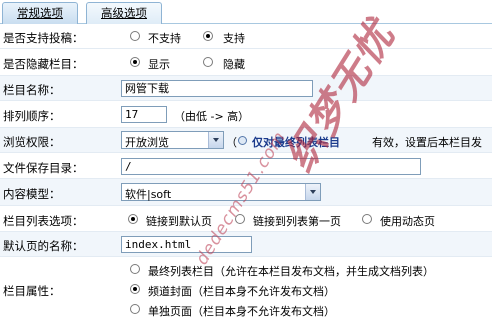 This screenshot has width=492, height=333. Describe the element at coordinates (407, 221) in the screenshot. I see `dynamic-page-label: 使用动态页` at that location.